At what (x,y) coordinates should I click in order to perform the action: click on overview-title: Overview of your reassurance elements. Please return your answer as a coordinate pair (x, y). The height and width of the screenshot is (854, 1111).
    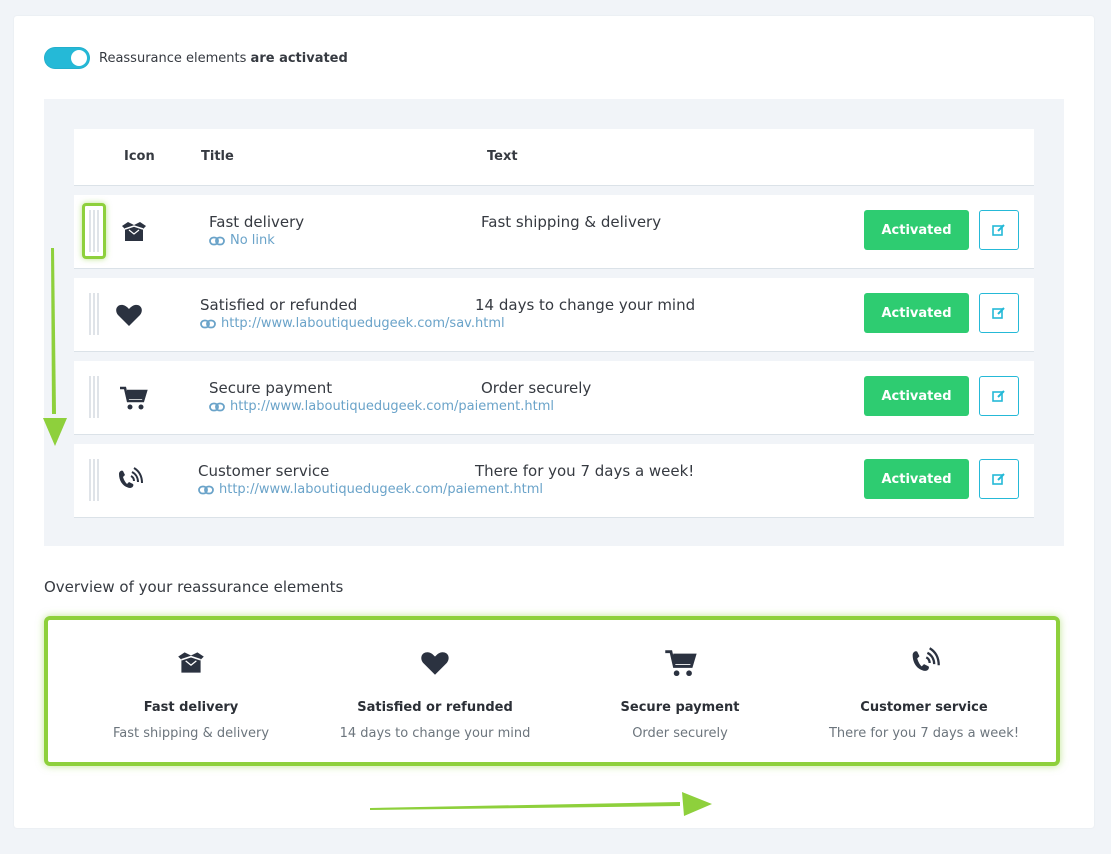
    Looking at the image, I should click on (194, 587).